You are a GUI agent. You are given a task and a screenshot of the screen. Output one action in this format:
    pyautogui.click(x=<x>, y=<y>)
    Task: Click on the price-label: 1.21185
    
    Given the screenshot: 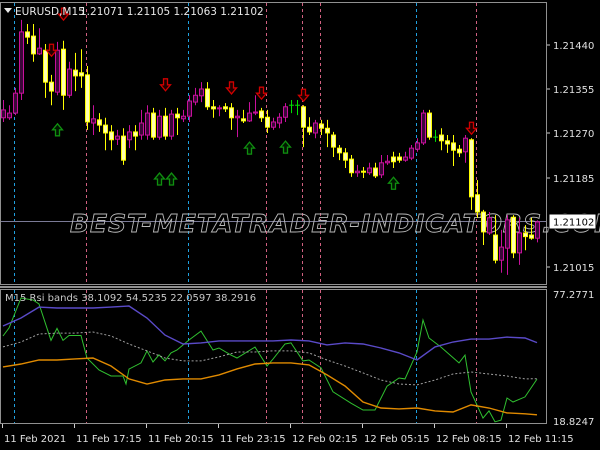 What is the action you would take?
    pyautogui.click(x=573, y=179)
    